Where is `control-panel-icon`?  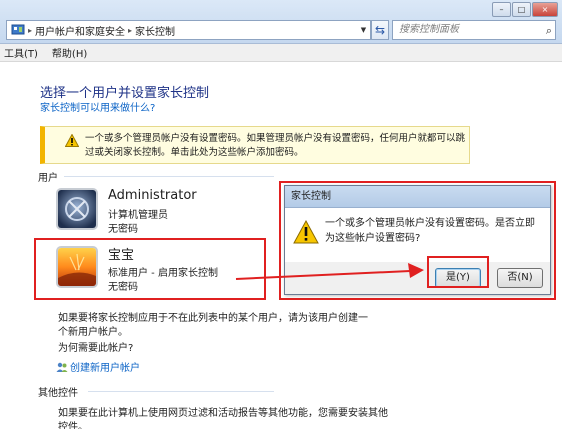
control-panel-icon is located at coordinates (18, 29).